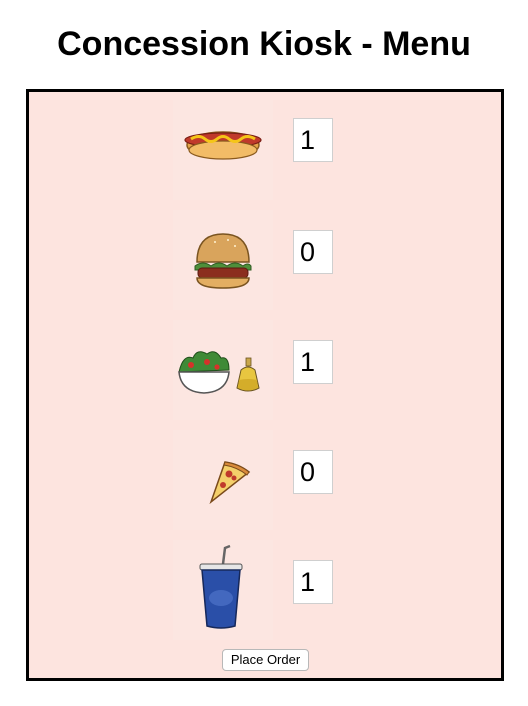 The width and height of the screenshot is (528, 706). I want to click on burger-icon, so click(223, 260).